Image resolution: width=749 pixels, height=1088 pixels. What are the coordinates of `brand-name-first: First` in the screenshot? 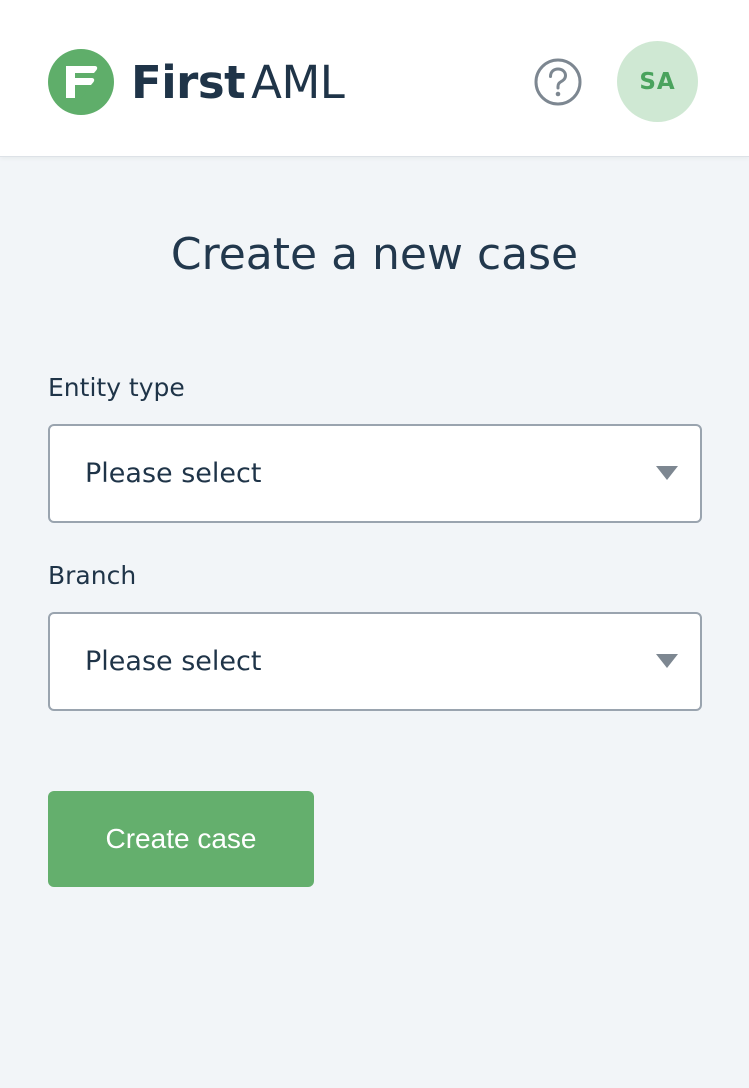 It's located at (188, 82).